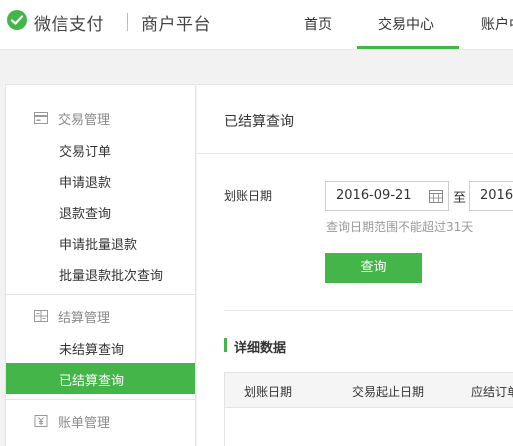  Describe the element at coordinates (400, 227) in the screenshot. I see `date-range-hint: 查询日期范围不能超过31天` at that location.